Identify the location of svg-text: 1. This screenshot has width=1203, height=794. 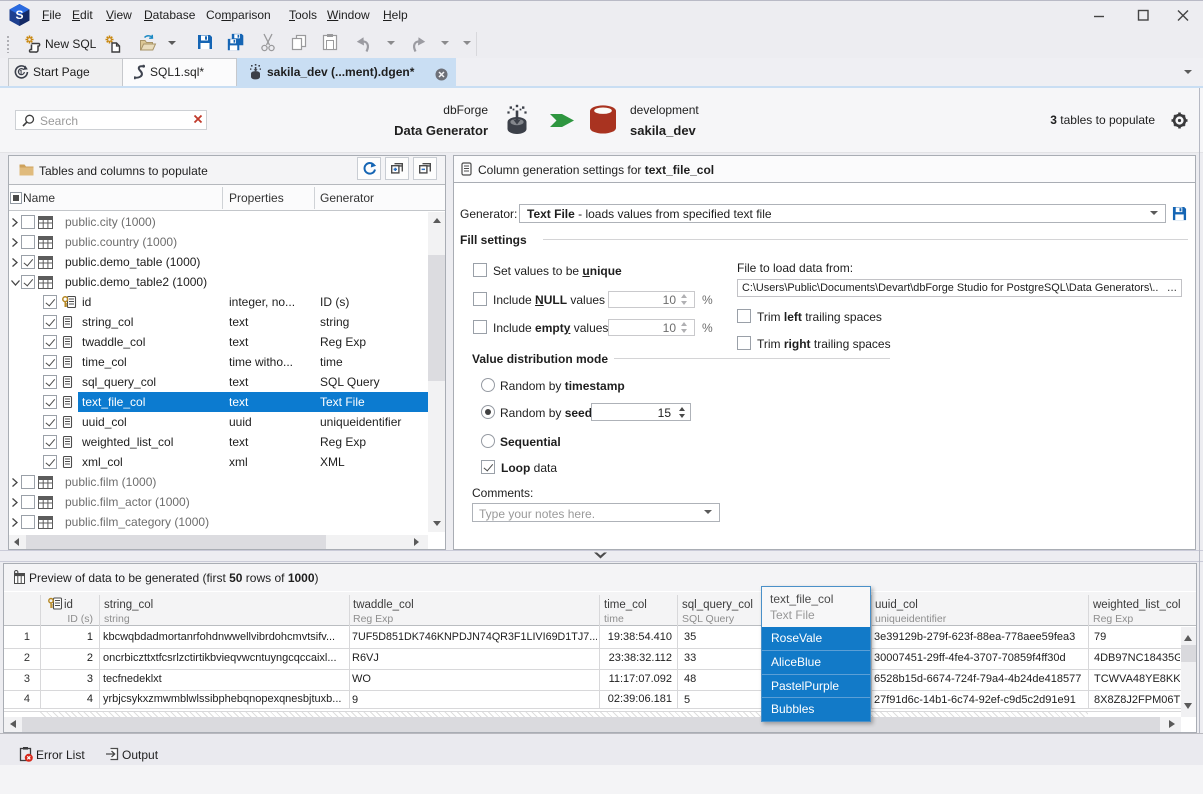
(21, 73).